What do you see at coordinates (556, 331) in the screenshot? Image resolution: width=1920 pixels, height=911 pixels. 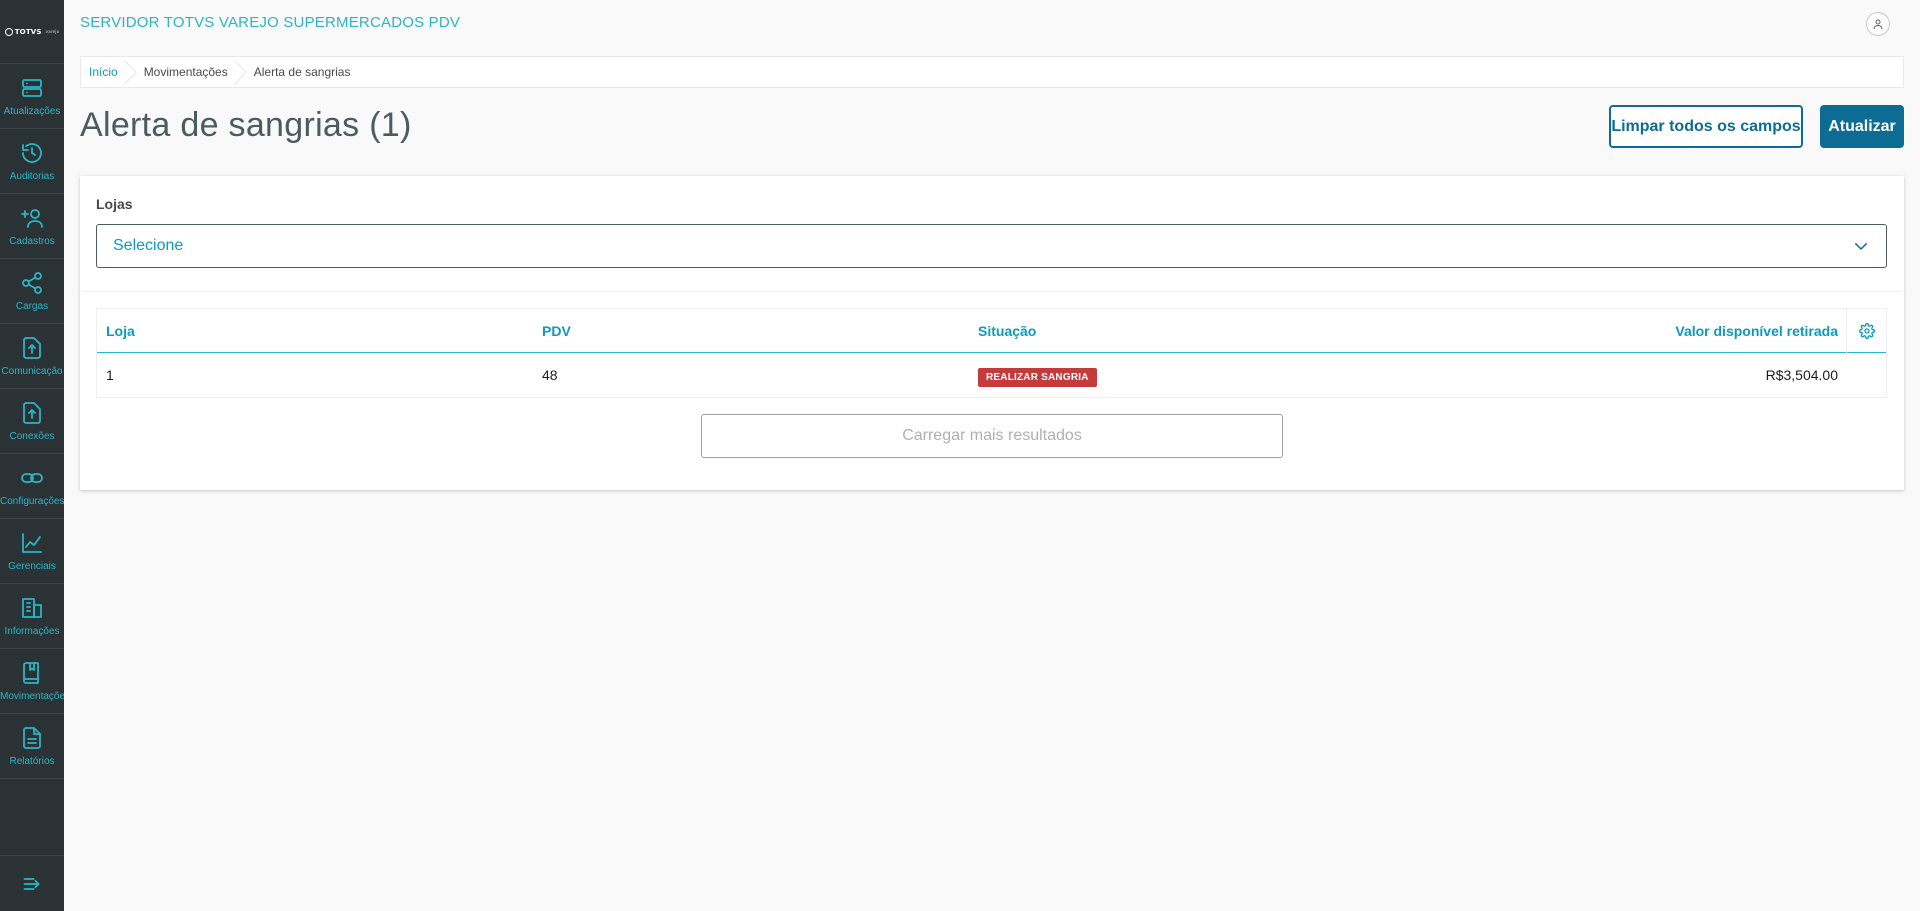 I see `column-header-pdv: PDV` at bounding box center [556, 331].